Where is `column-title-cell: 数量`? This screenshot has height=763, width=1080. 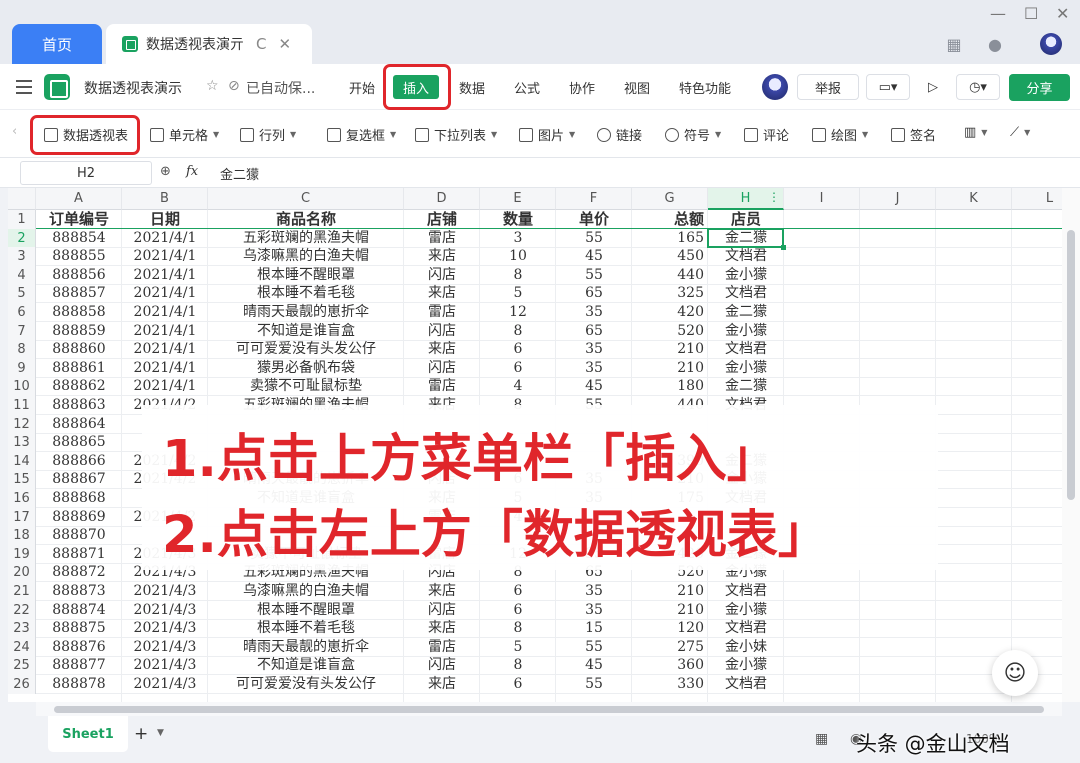
column-title-cell: 数量 is located at coordinates (518, 219).